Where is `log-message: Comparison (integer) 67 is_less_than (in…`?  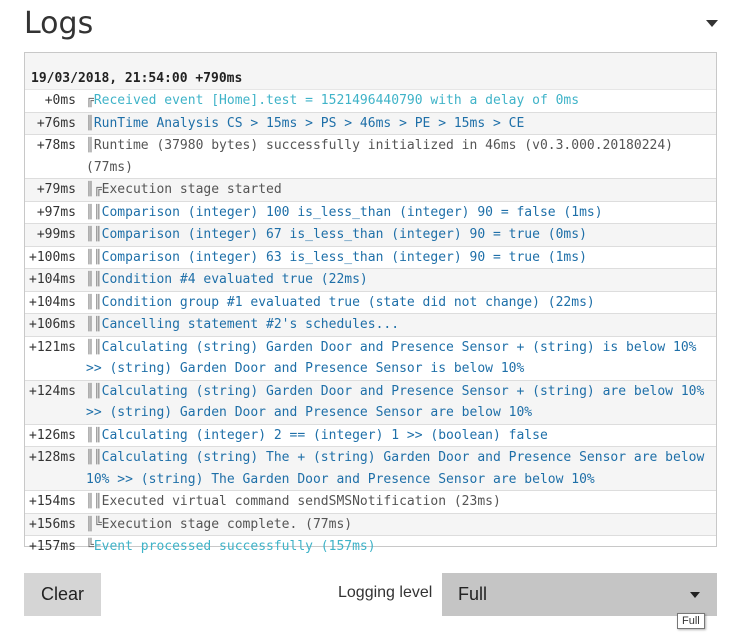 log-message: Comparison (integer) 67 is_less_than (in… is located at coordinates (344, 234).